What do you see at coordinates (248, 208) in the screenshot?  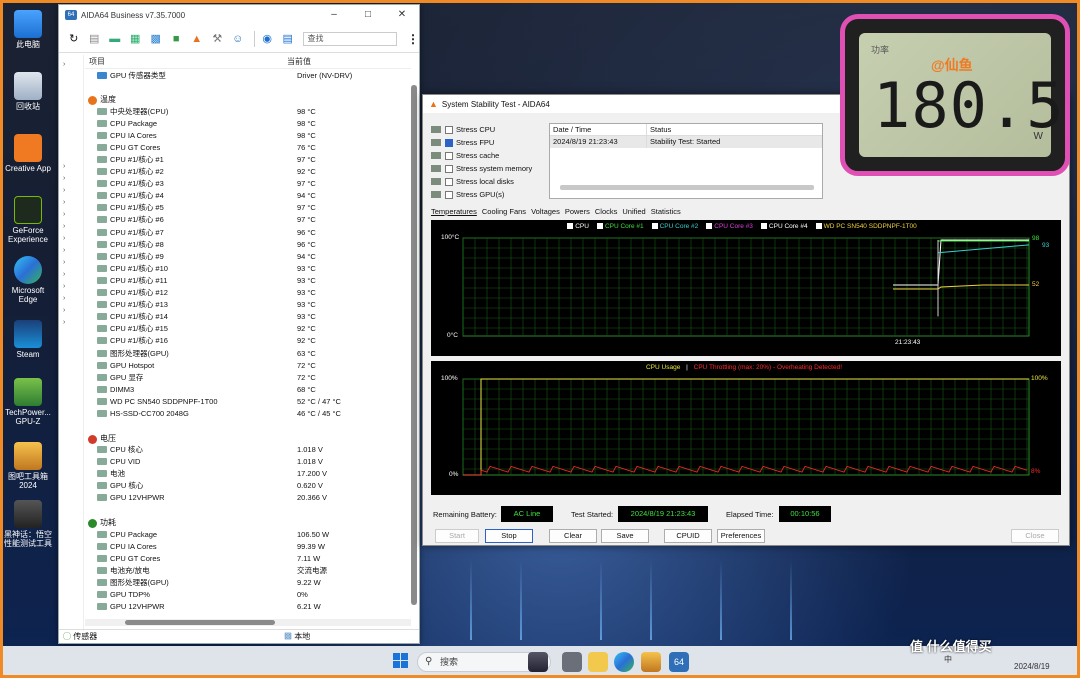 I see `table-row: CPU #1/核心 #5 97 °C` at bounding box center [248, 208].